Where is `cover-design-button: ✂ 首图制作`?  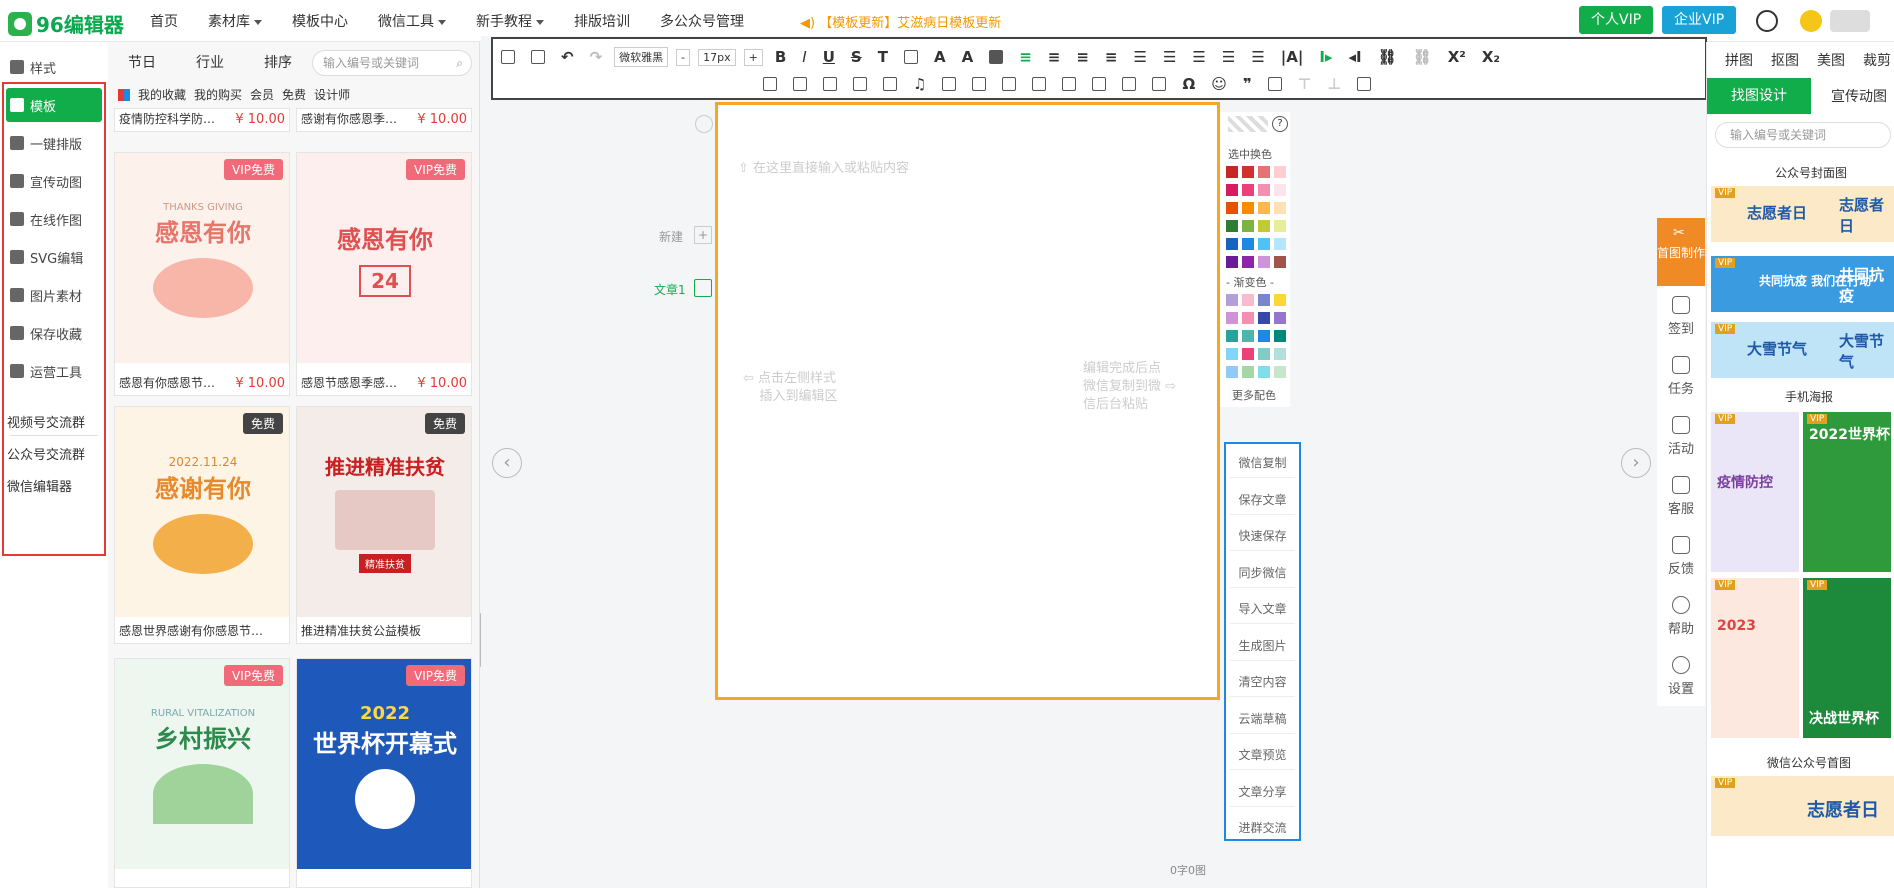 cover-design-button: ✂ 首图制作 is located at coordinates (1681, 252).